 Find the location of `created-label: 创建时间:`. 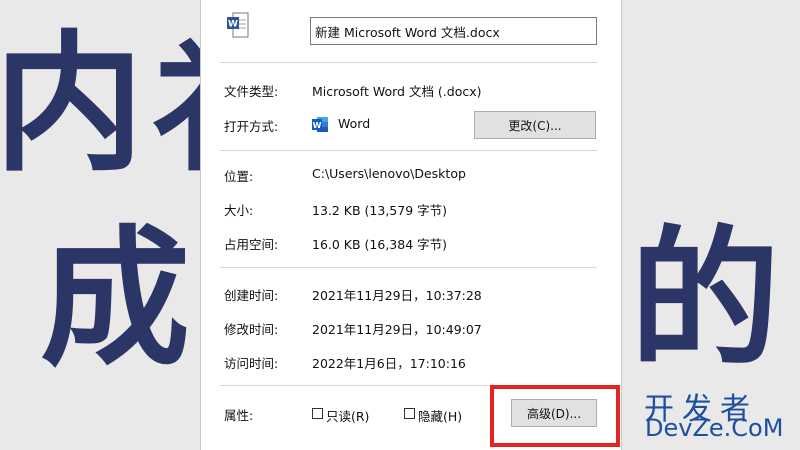

created-label: 创建时间: is located at coordinates (251, 295).